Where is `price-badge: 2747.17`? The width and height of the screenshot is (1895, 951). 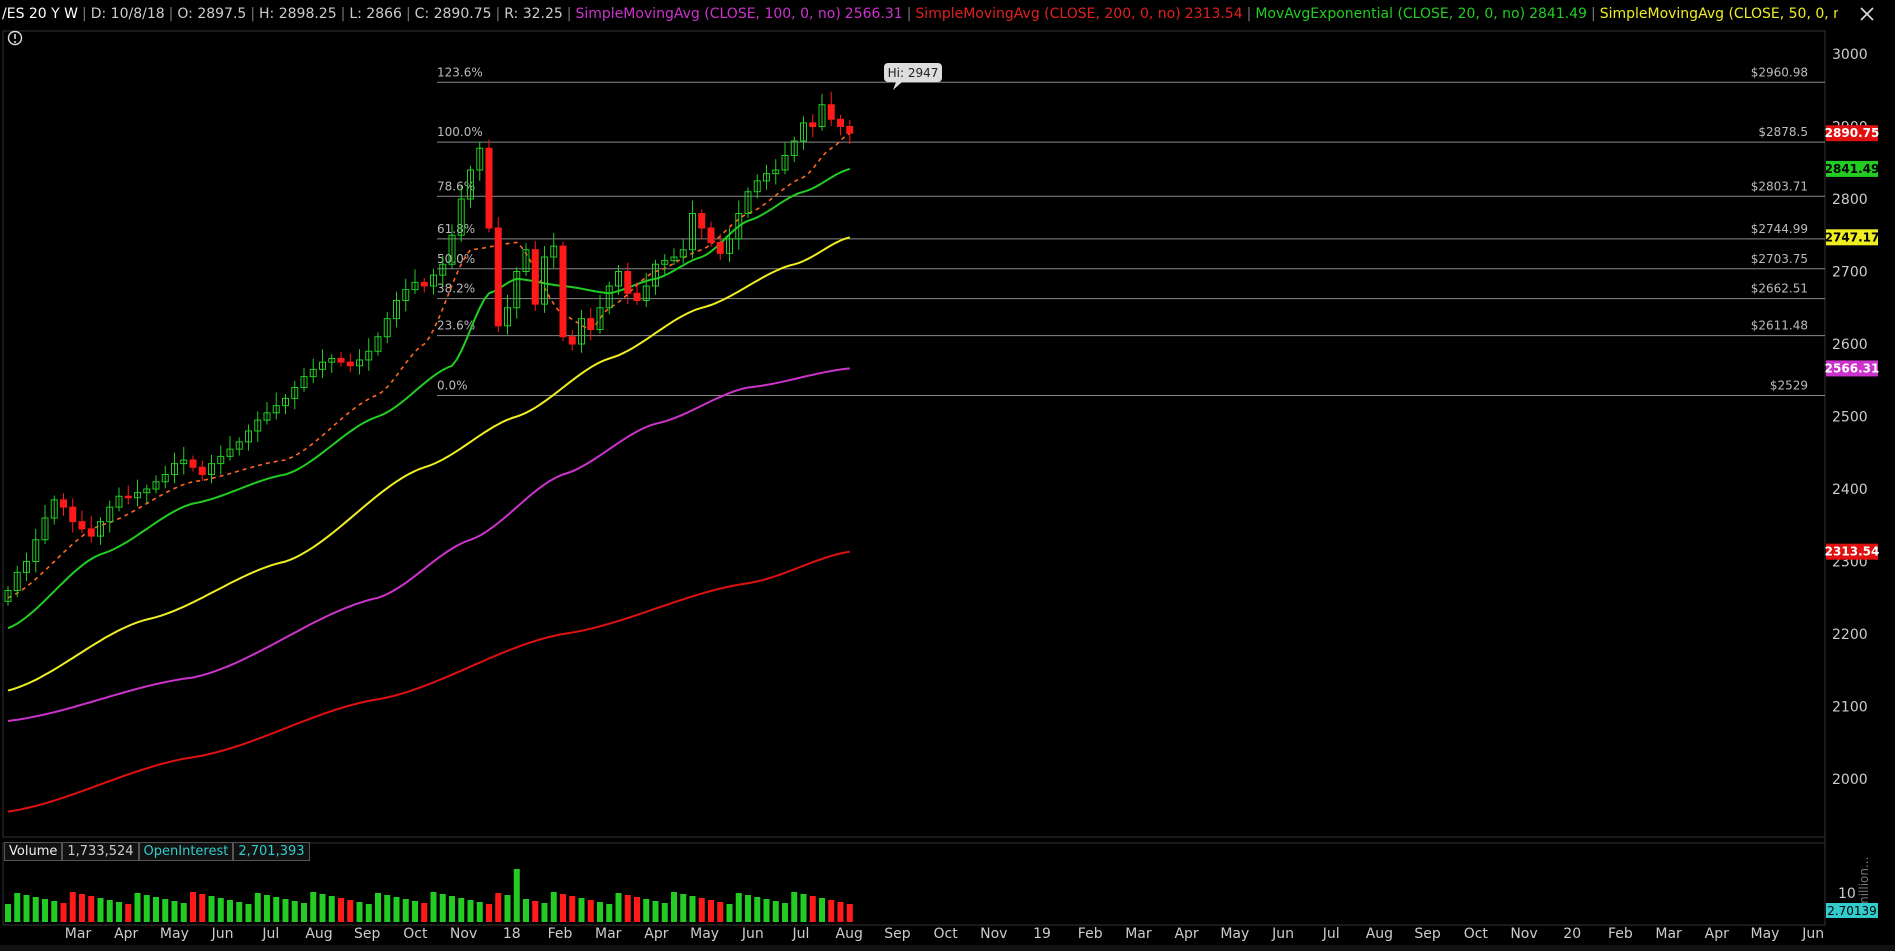 price-badge: 2747.17 is located at coordinates (1852, 237).